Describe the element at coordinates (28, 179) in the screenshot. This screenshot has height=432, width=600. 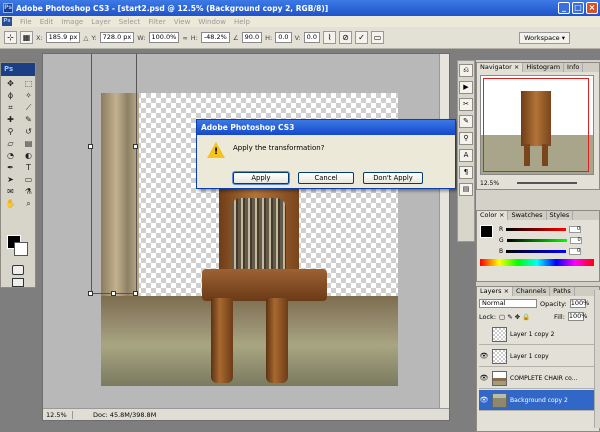
I see `shape-tool-icon: ▭` at that location.